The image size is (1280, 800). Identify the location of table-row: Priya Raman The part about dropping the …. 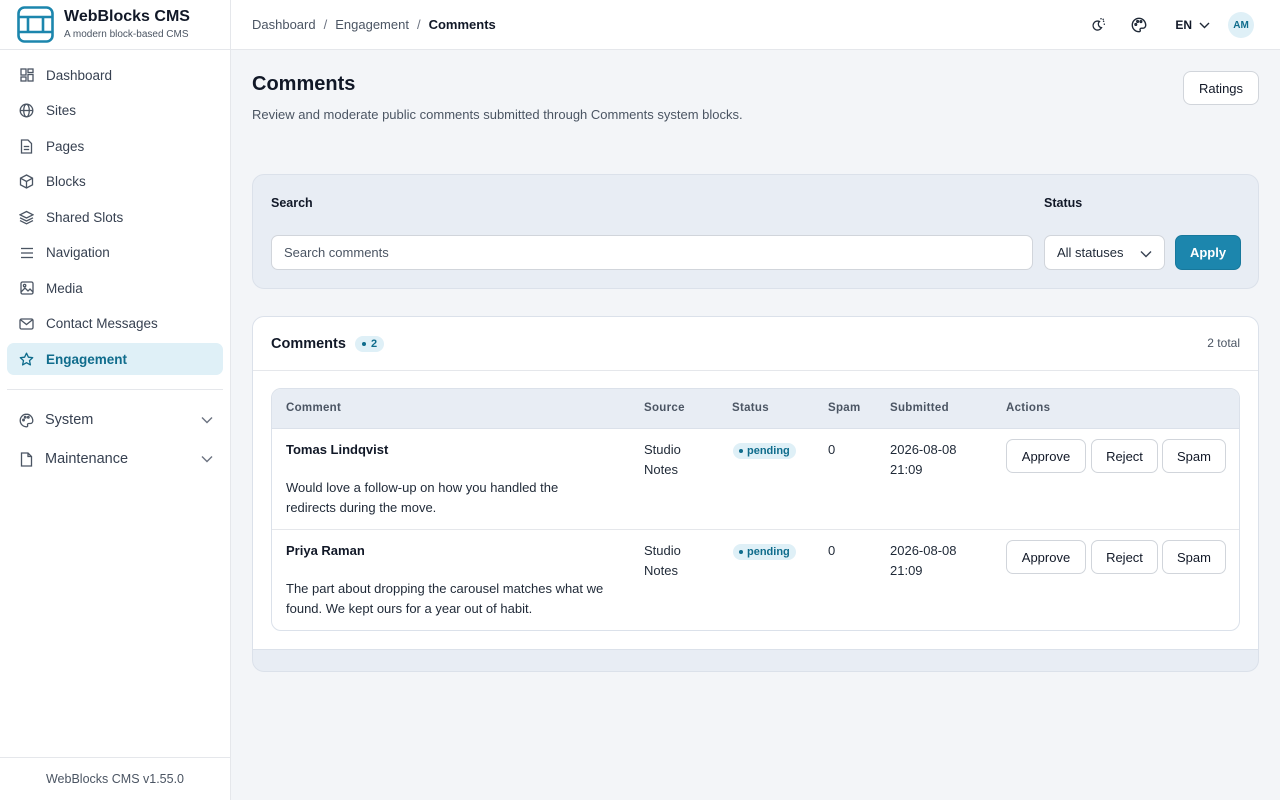
(755, 580).